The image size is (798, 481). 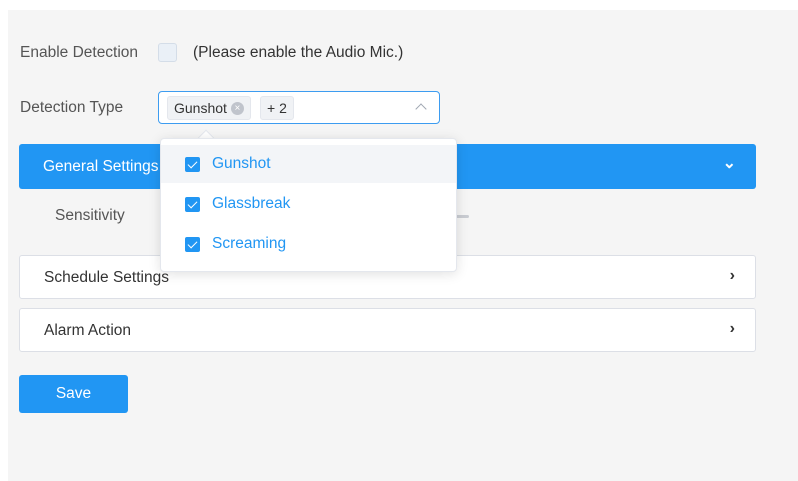 What do you see at coordinates (79, 52) in the screenshot?
I see `enable-detection-label: Enable Detection` at bounding box center [79, 52].